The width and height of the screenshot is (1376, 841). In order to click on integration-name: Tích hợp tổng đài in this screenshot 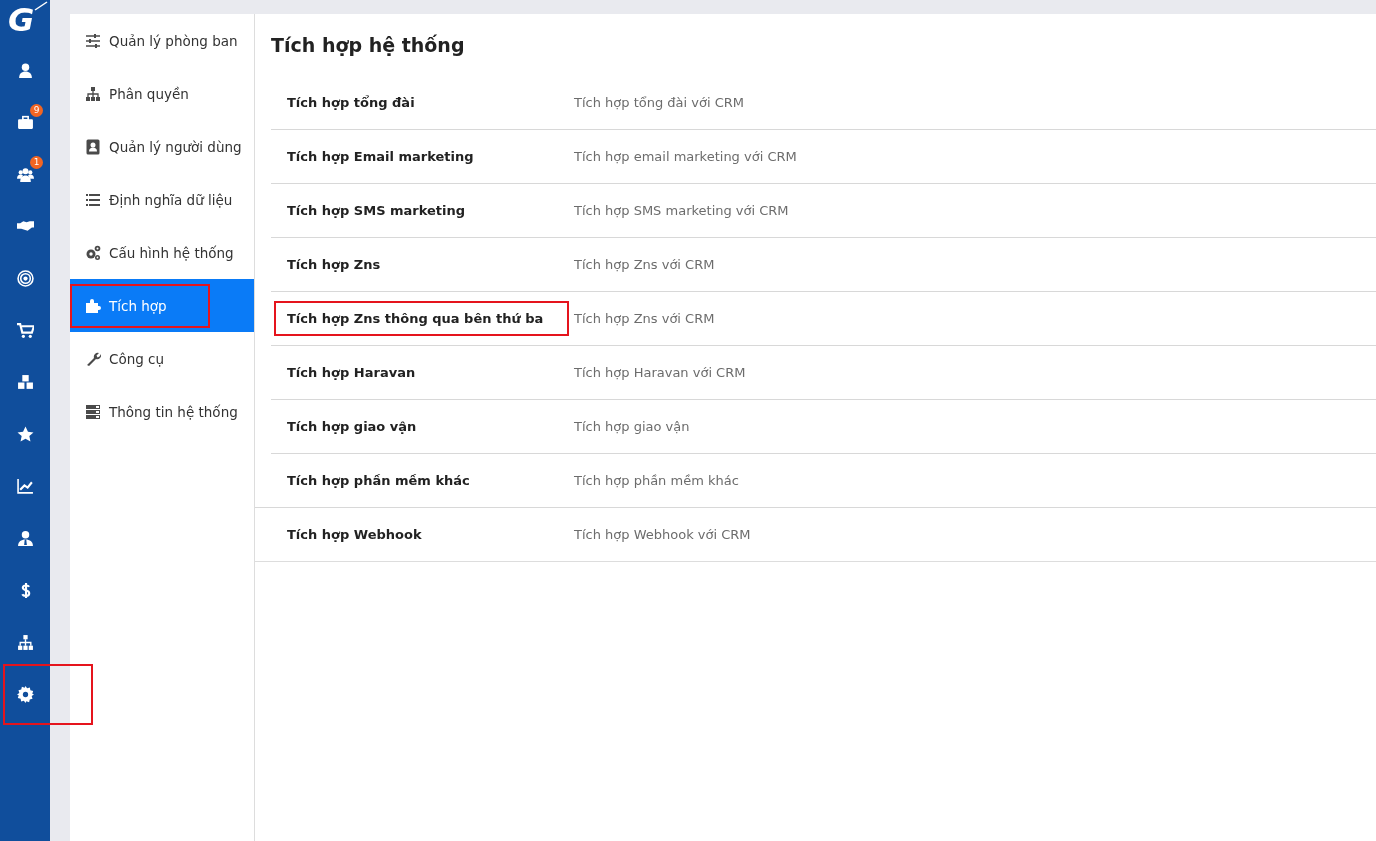, I will do `click(351, 102)`.